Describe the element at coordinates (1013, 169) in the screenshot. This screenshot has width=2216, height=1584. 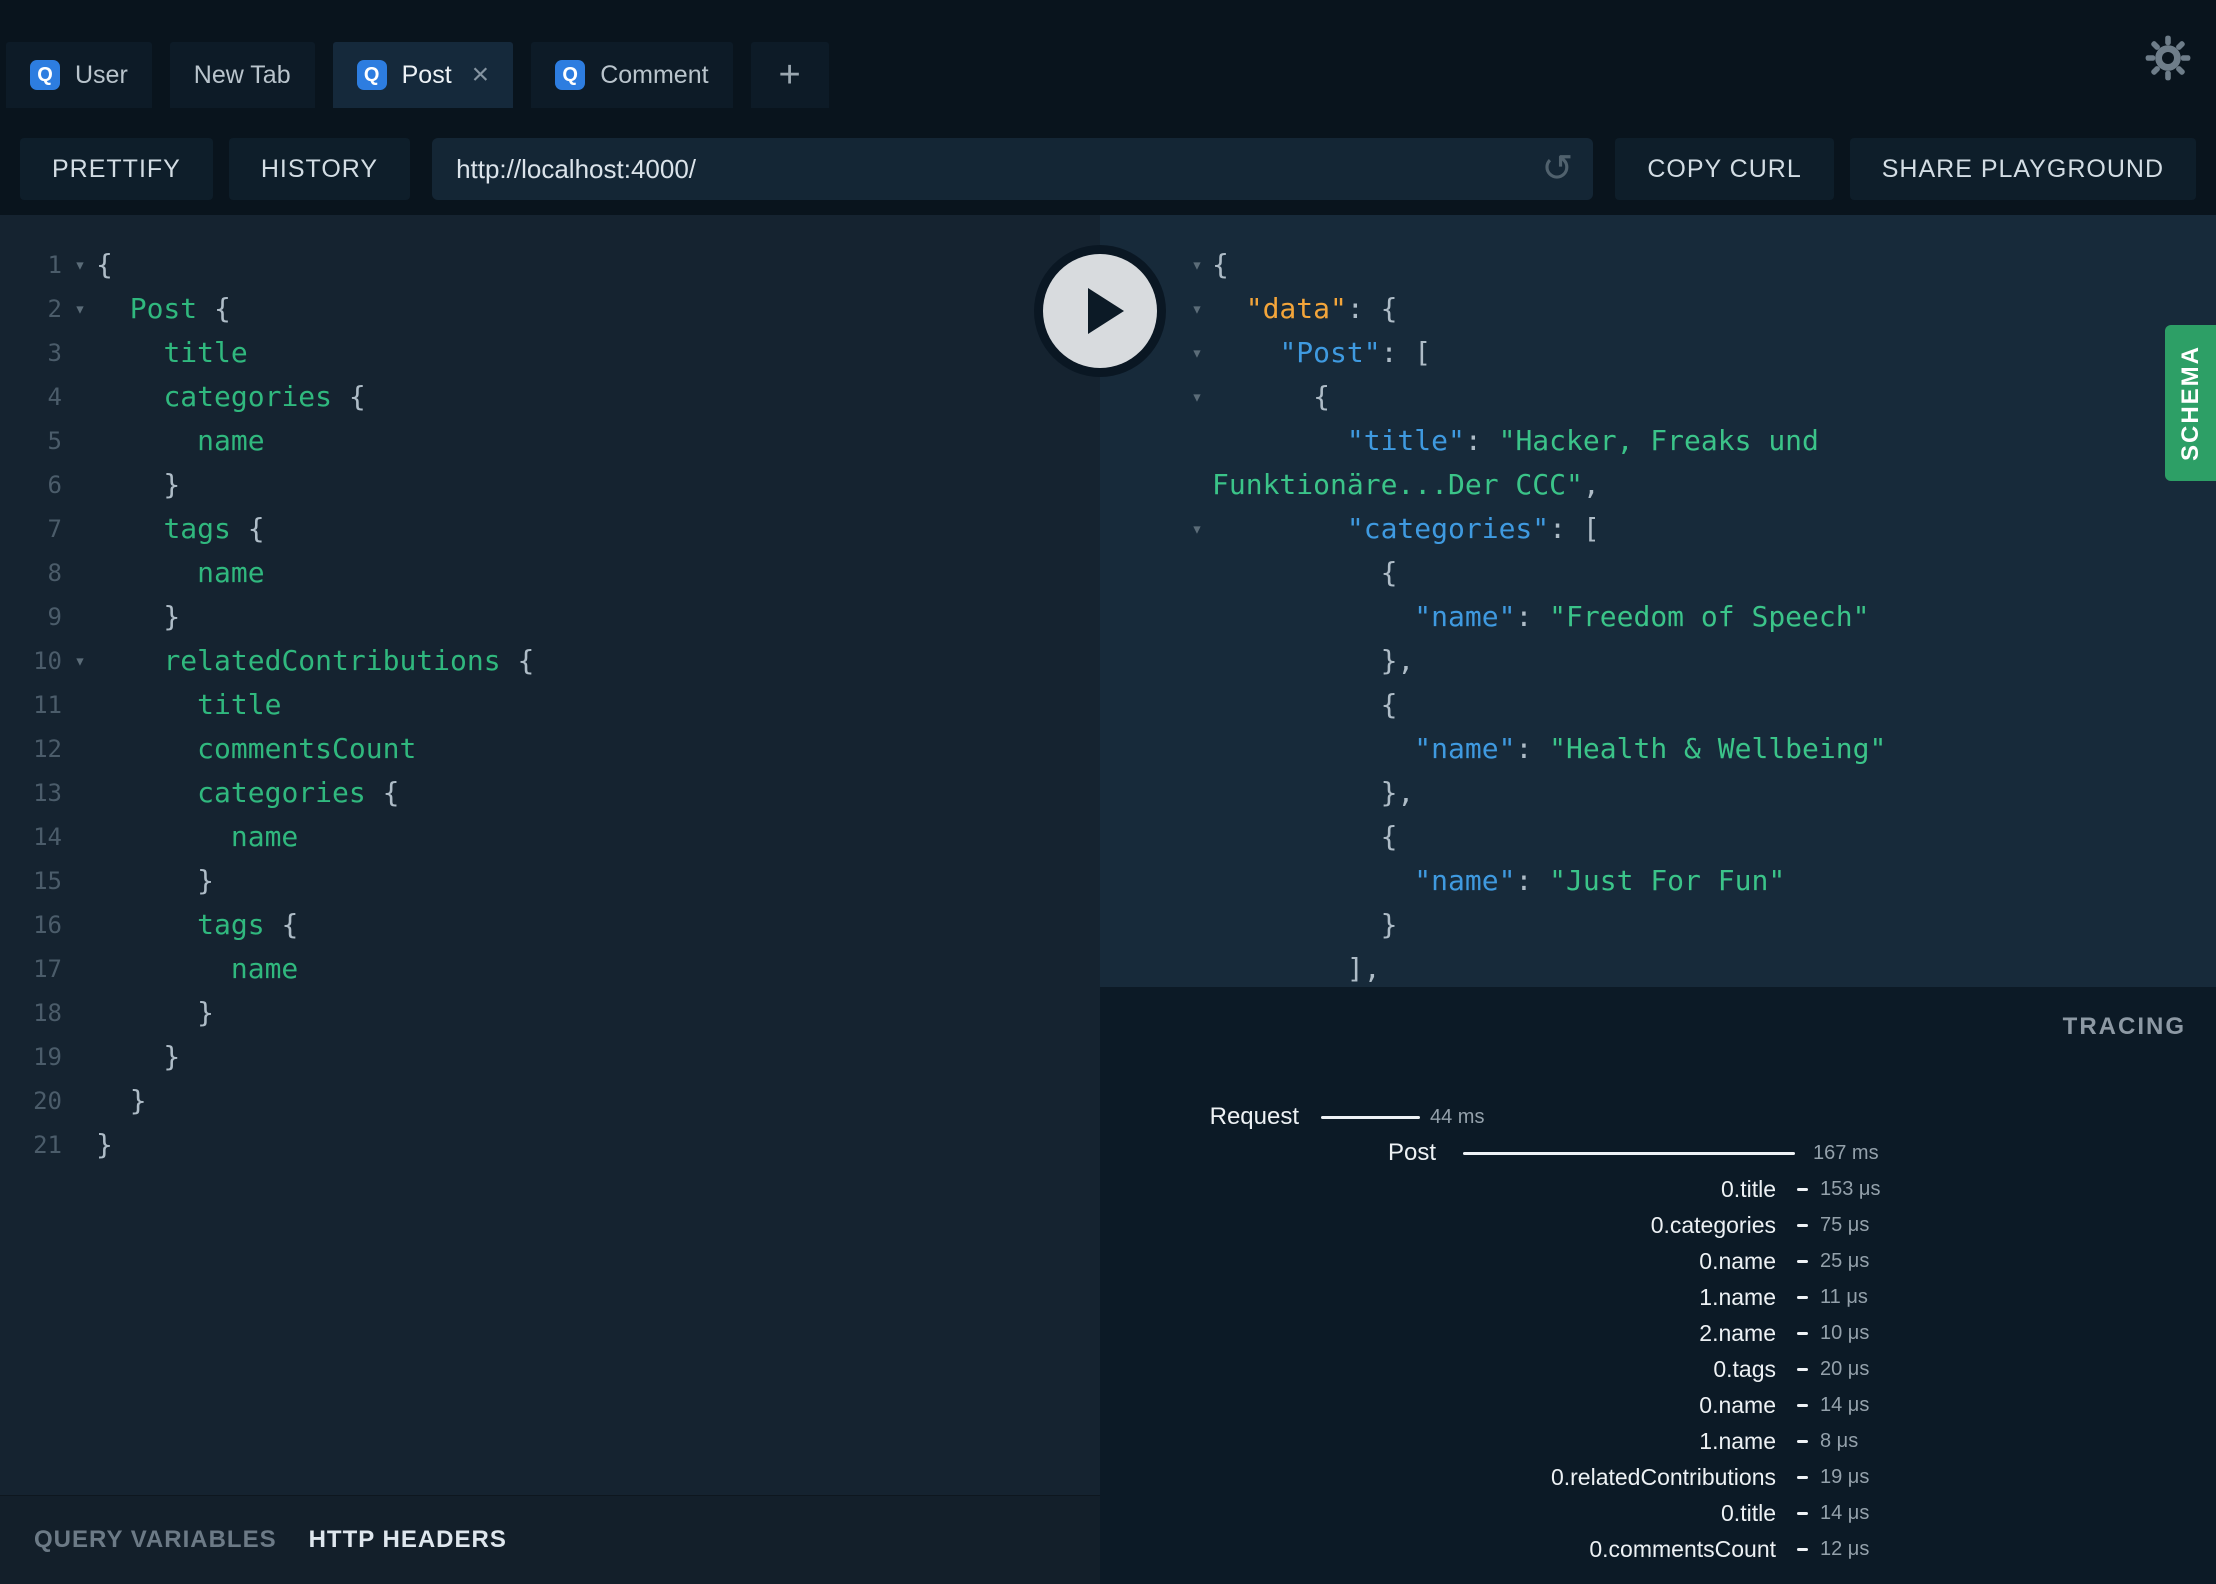
I see `endpoint-url-input` at that location.